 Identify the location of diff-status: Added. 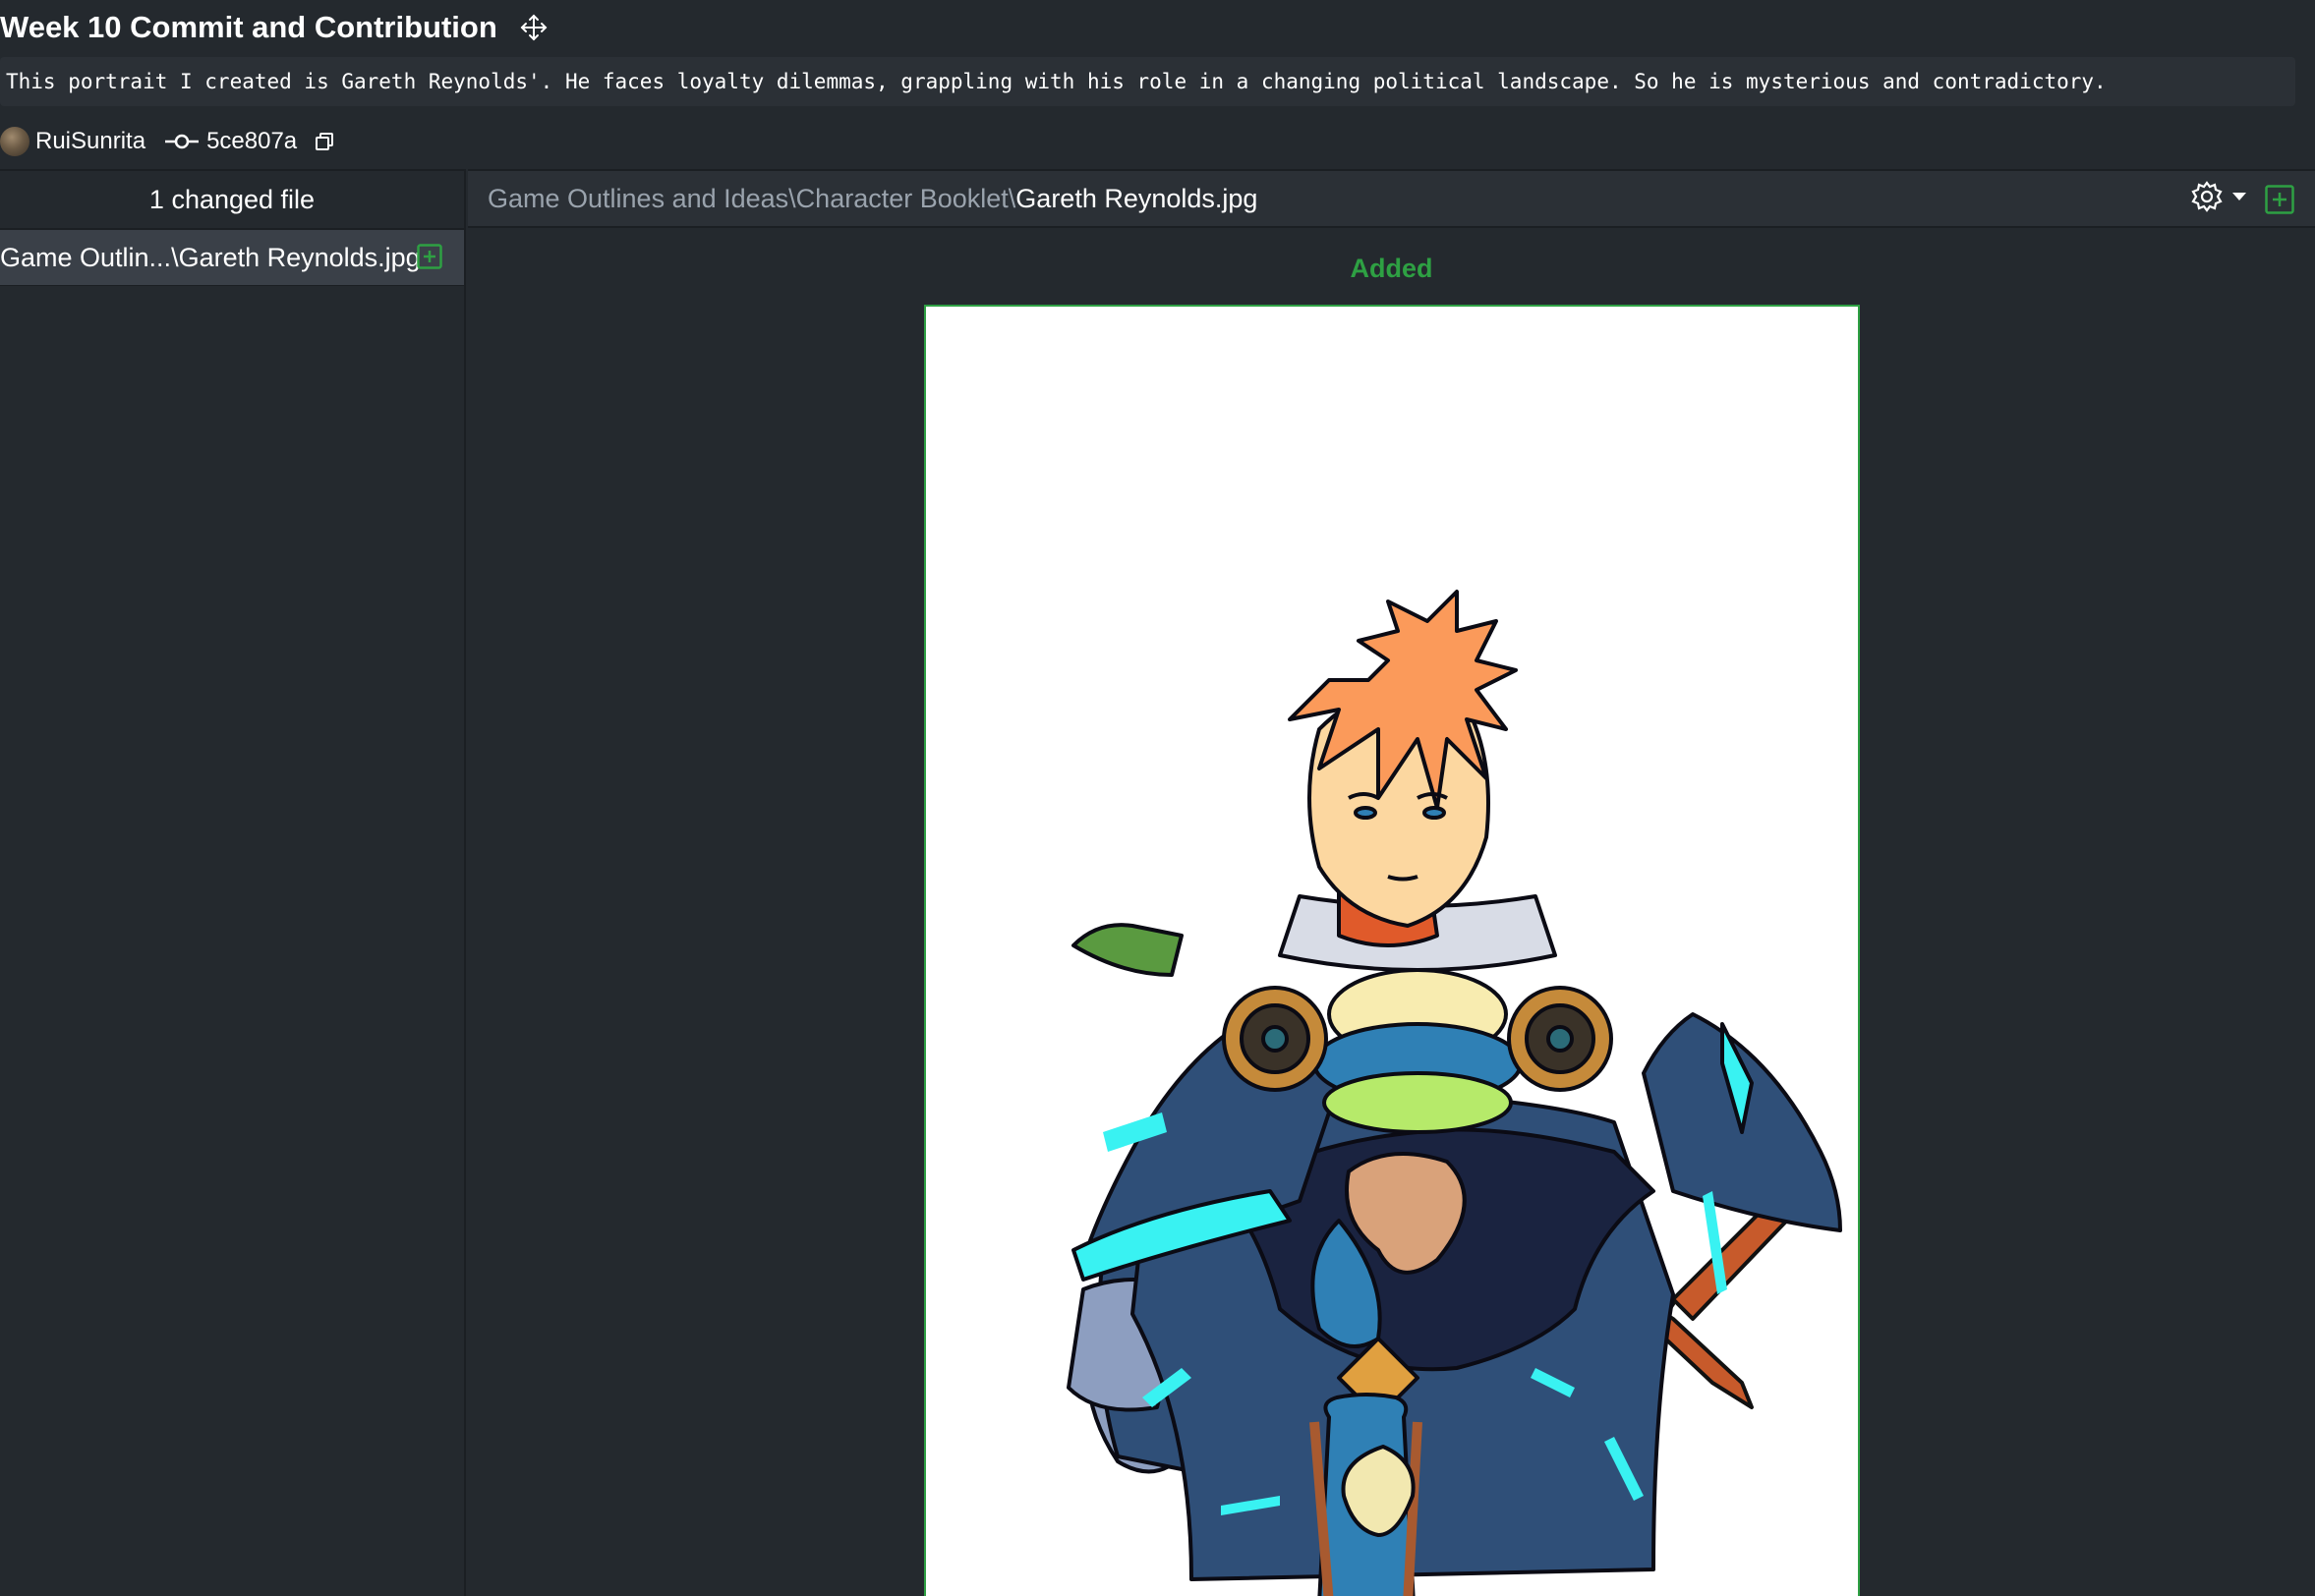
(1391, 268).